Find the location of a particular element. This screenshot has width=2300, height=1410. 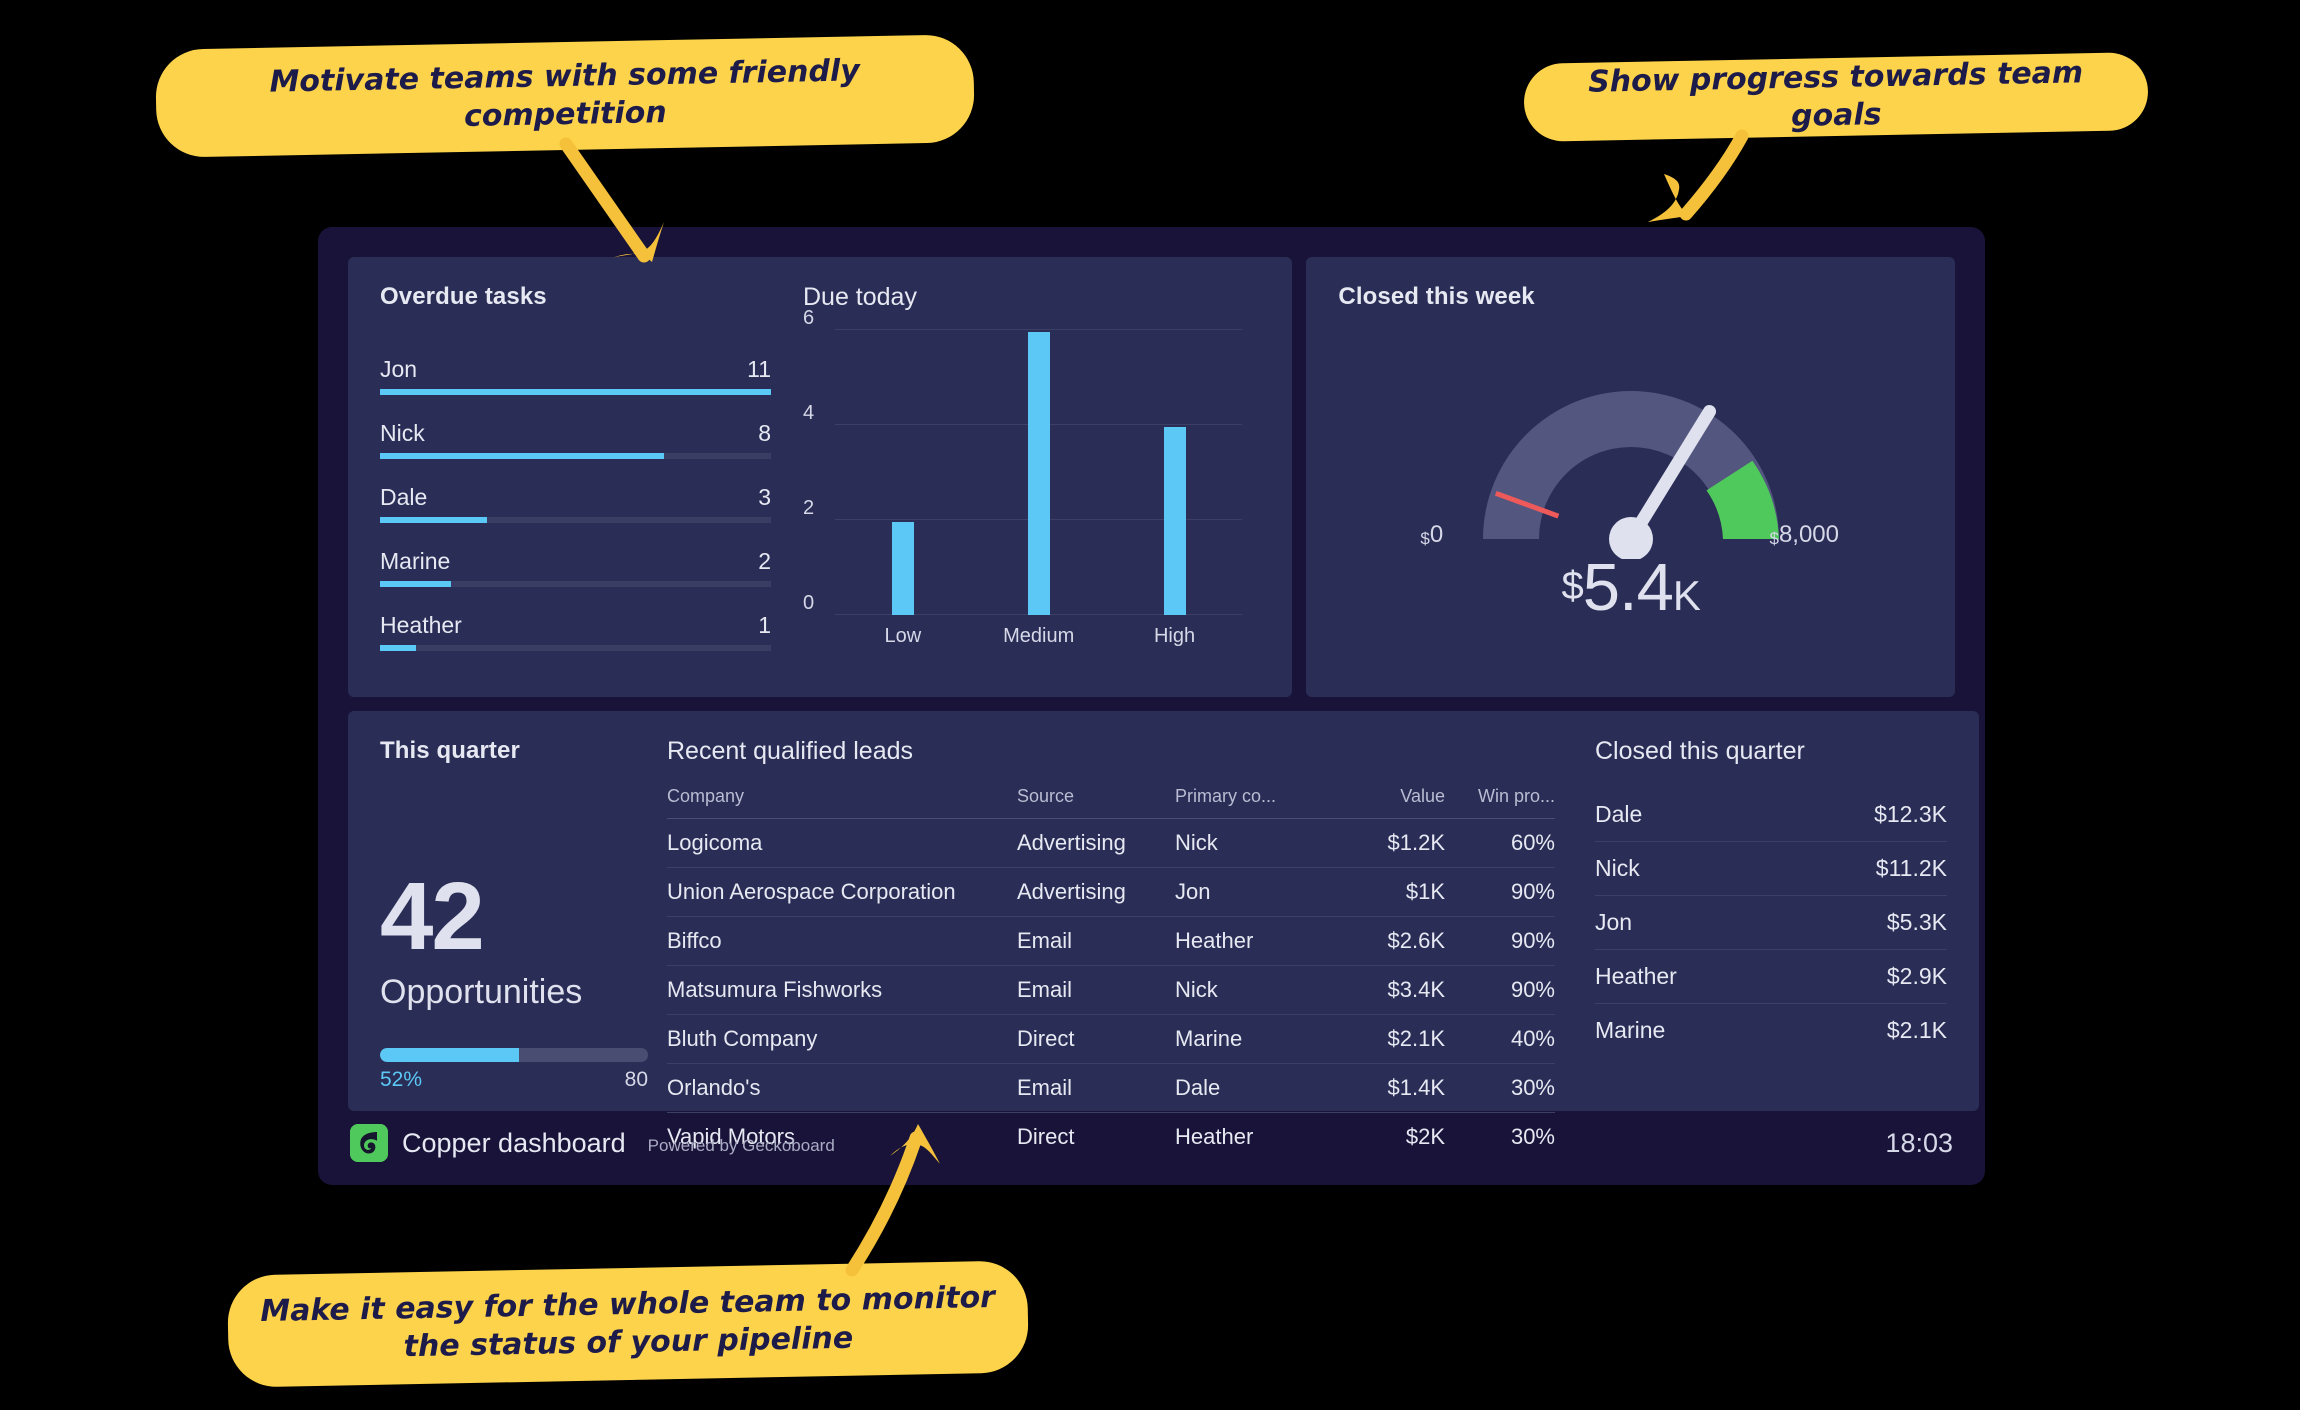

closed-value: $5.3K is located at coordinates (1916, 922).